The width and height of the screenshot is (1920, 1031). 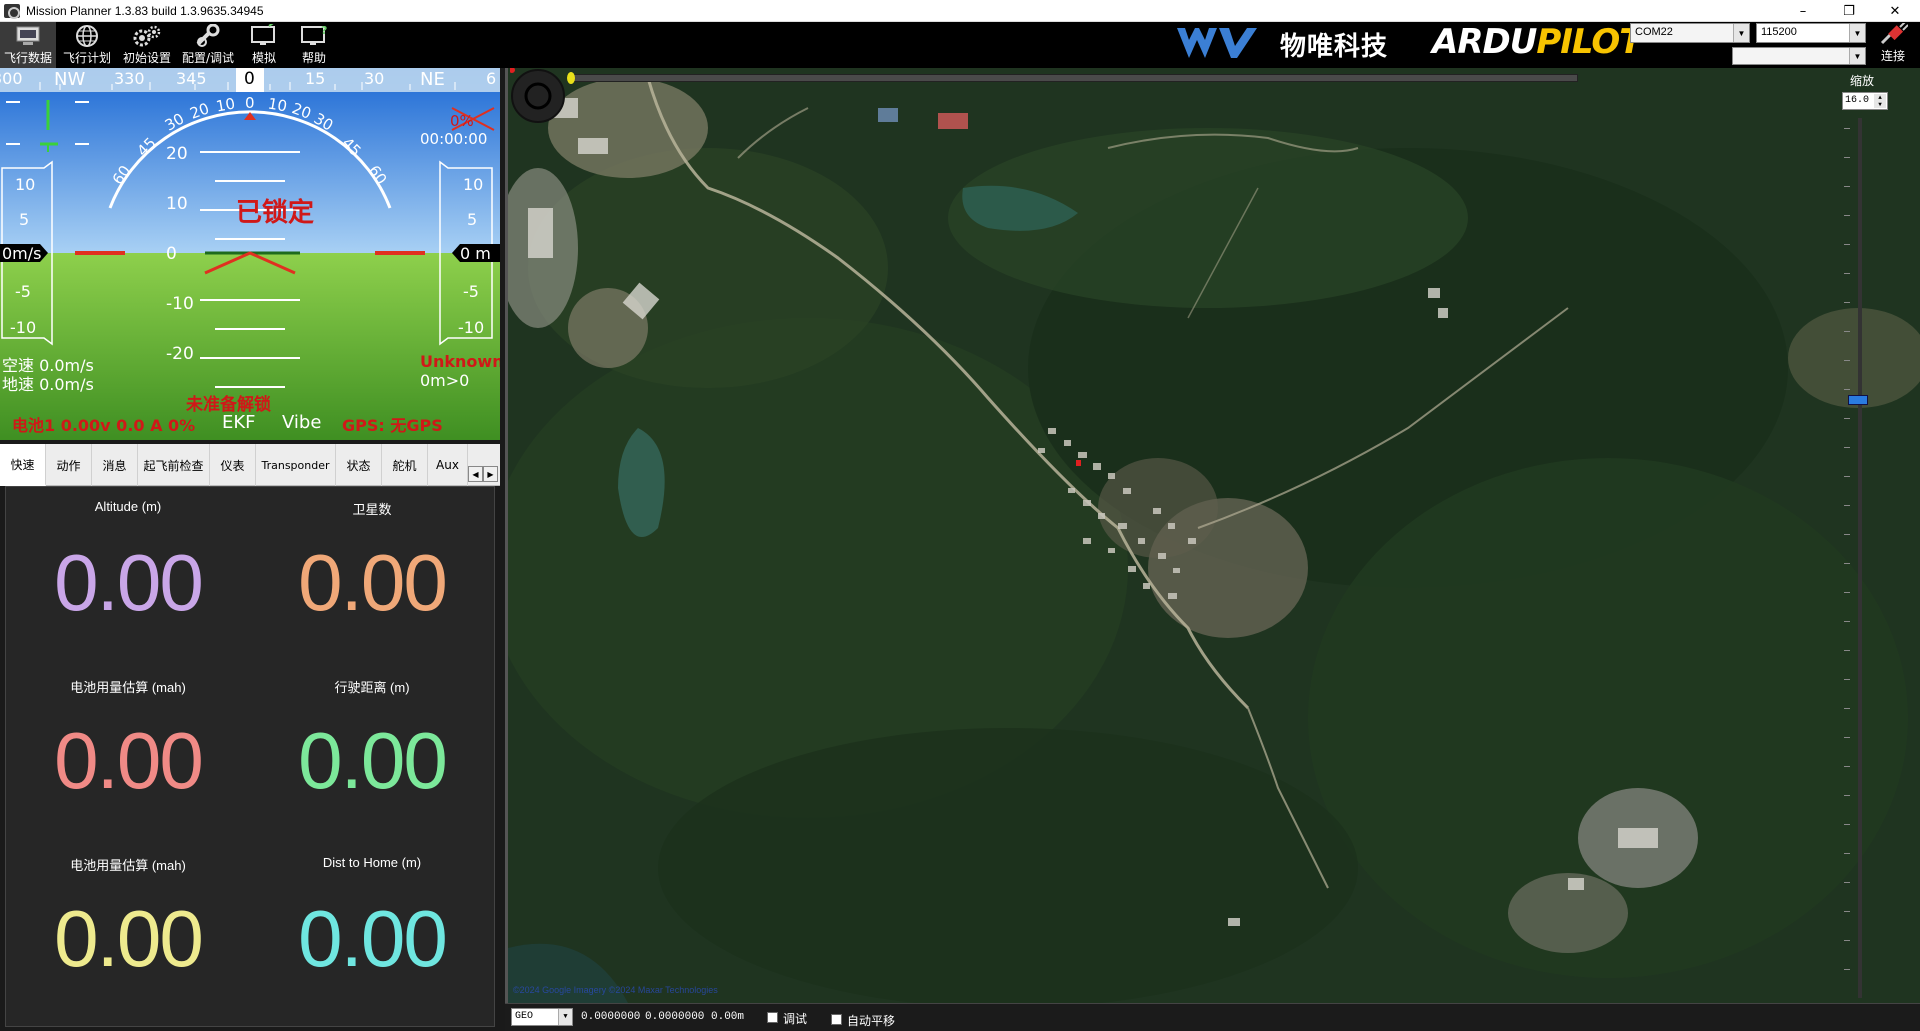 What do you see at coordinates (250, 103) in the screenshot?
I see `roll-label: 0` at bounding box center [250, 103].